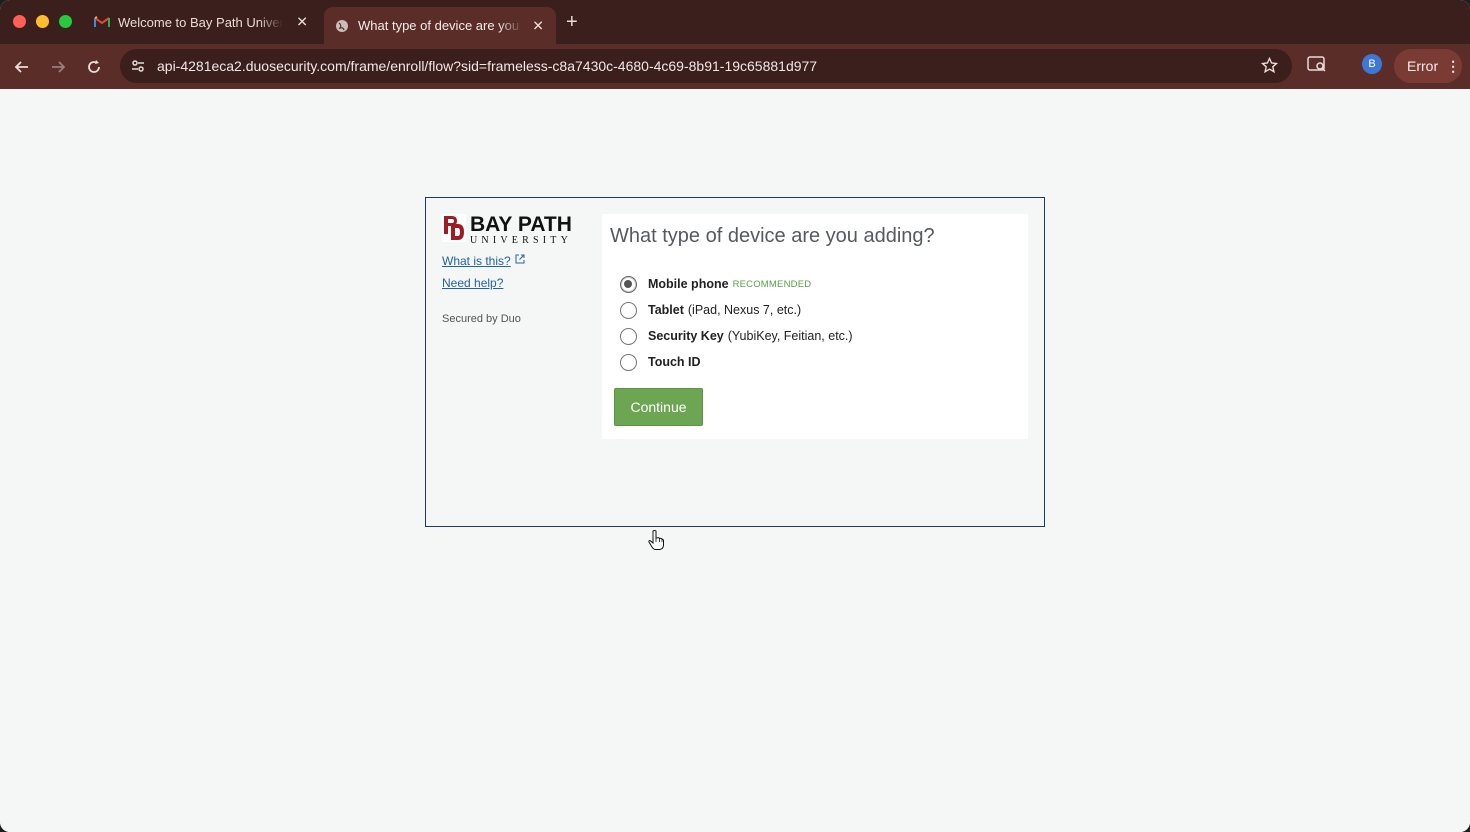 The height and width of the screenshot is (832, 1470). I want to click on external-link-icon, so click(520, 260).